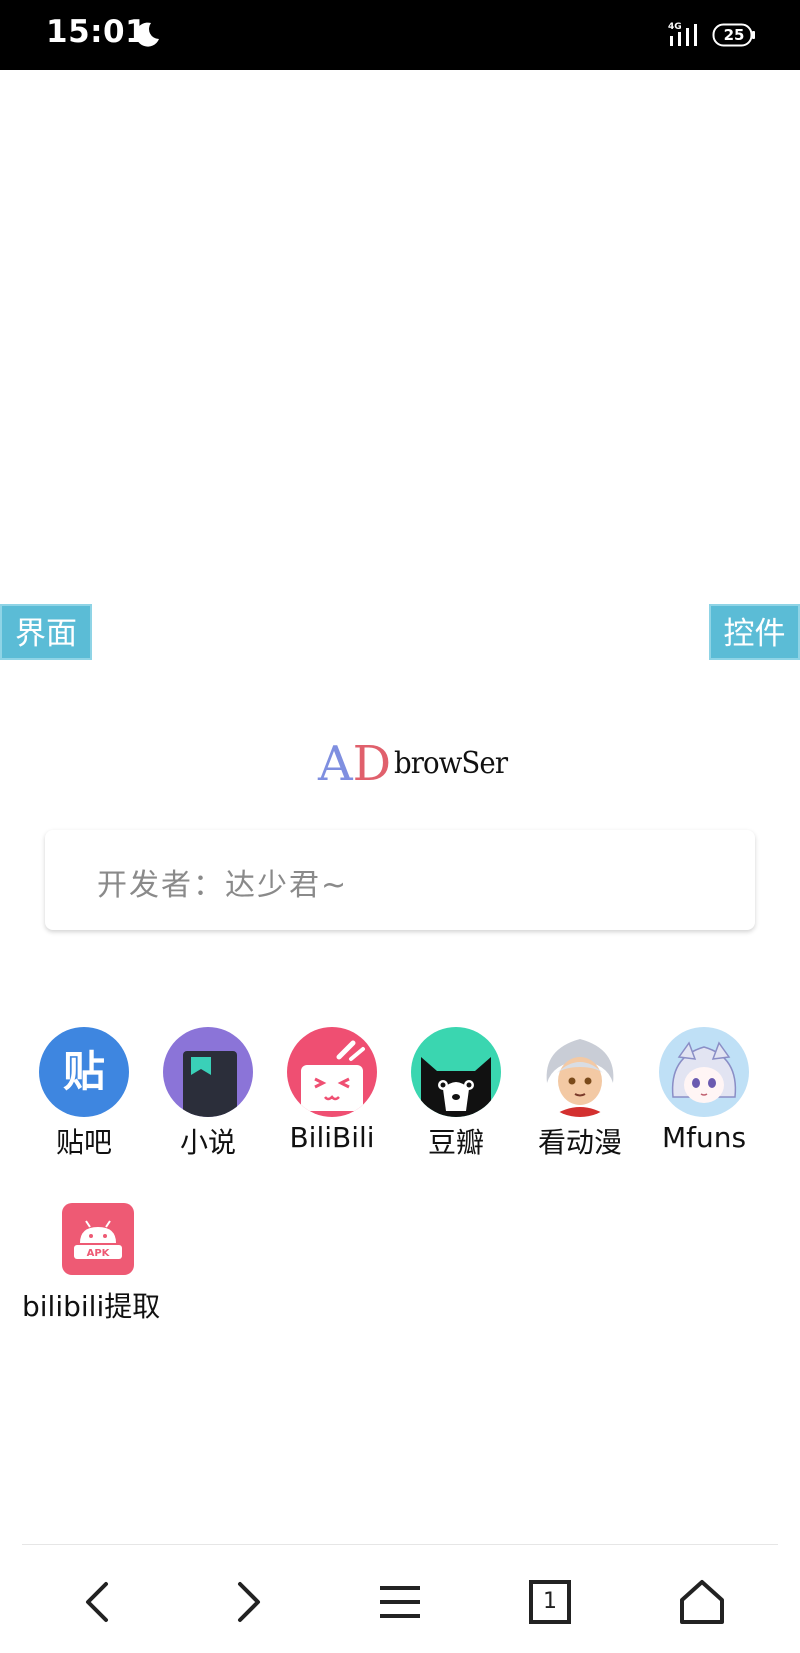 The height and width of the screenshot is (1653, 800). Describe the element at coordinates (682, 34) in the screenshot. I see `signal-icon: 4G` at that location.